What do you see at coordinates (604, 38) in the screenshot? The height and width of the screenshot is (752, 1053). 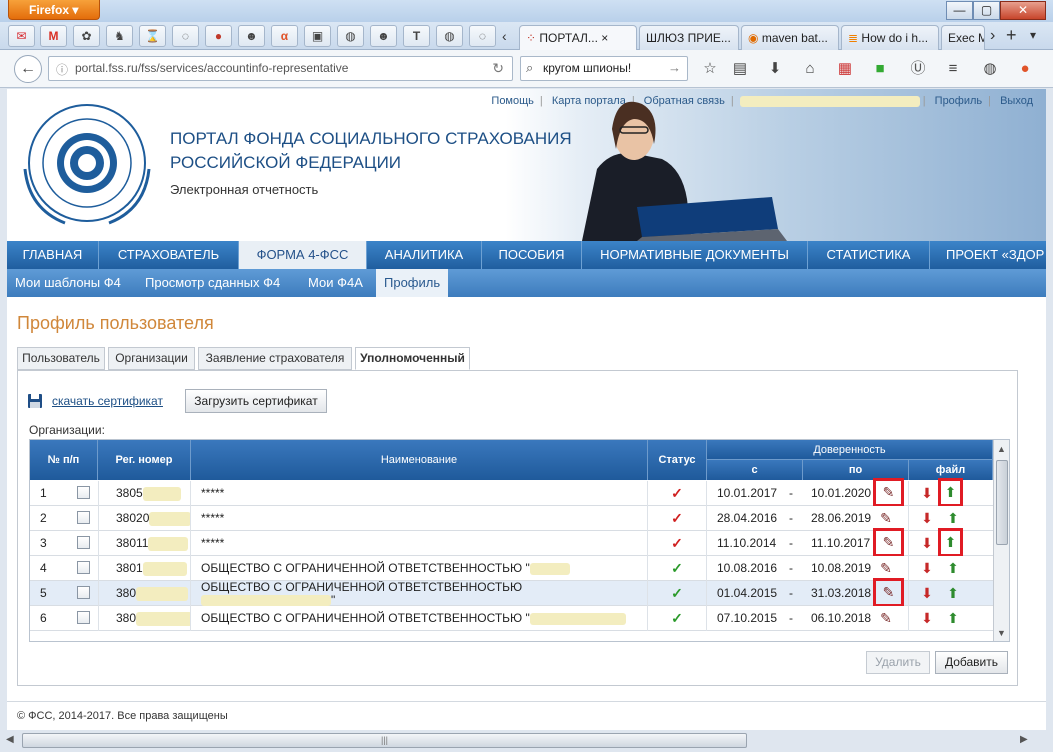 I see `close-tab-icon: ×` at bounding box center [604, 38].